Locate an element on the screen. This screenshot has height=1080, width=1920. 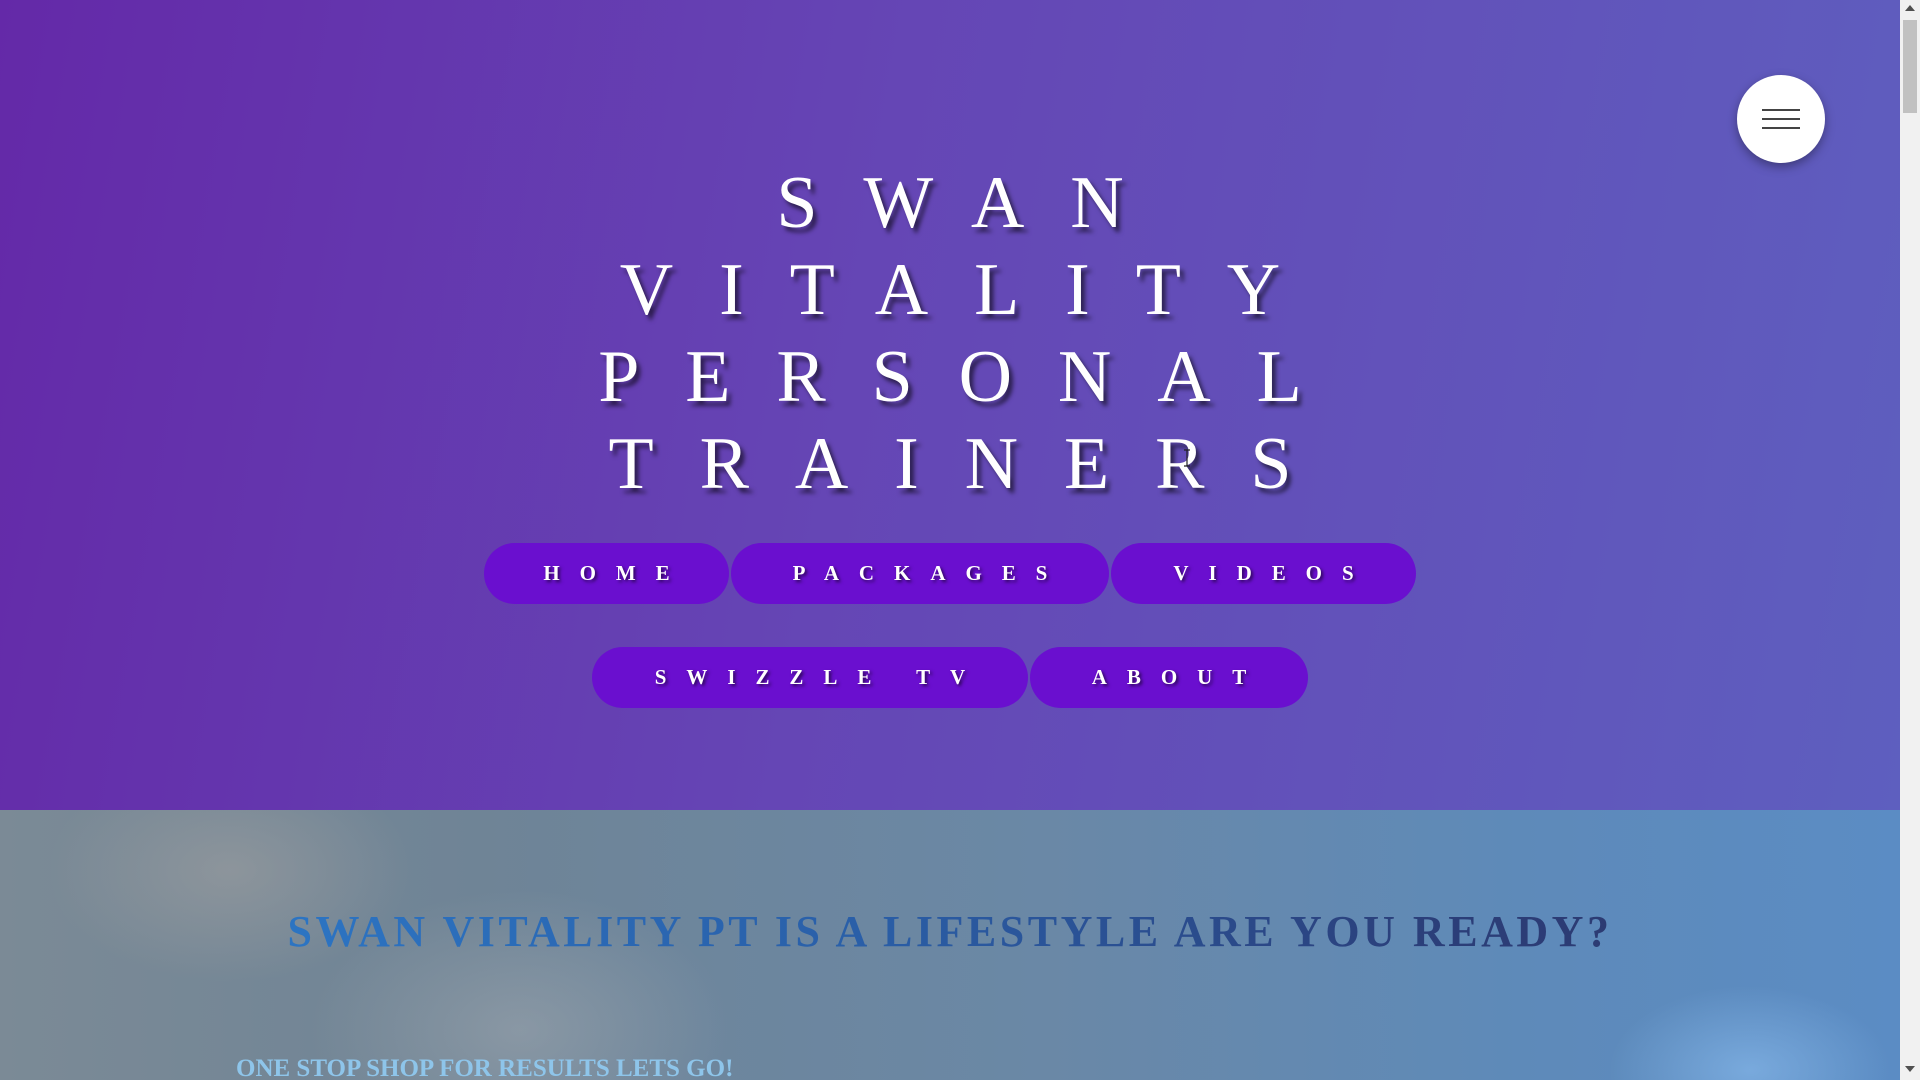
nav-button-about: ABOUT is located at coordinates (1169, 677).